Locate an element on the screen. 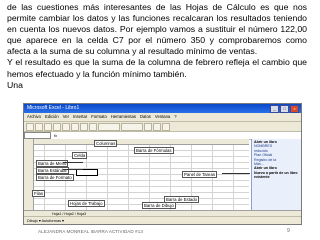 Image resolution: width=320 pixels, height=240 pixels. menu-help: ? is located at coordinates (175, 116).